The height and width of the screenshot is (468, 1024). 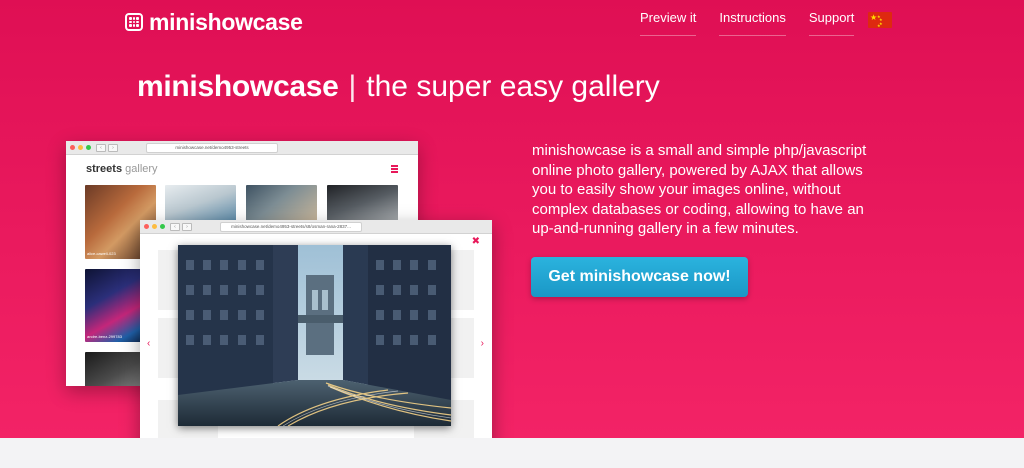 What do you see at coordinates (212, 148) in the screenshot?
I see `browser-url-bar: minishowcase.net/demo4953-streets` at bounding box center [212, 148].